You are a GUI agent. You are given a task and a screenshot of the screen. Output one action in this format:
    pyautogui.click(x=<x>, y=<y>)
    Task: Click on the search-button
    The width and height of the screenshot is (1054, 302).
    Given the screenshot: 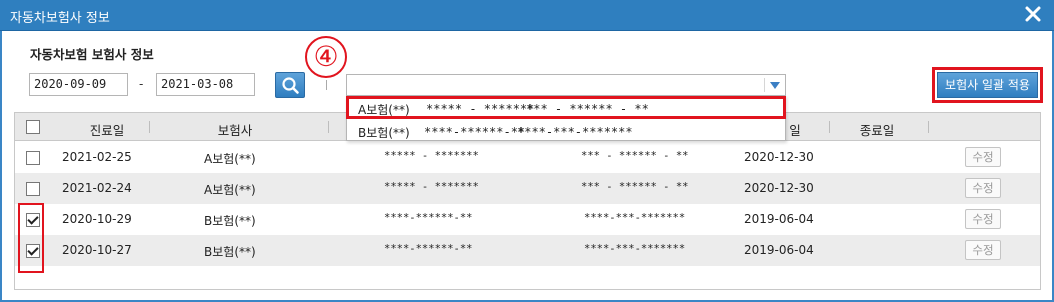 What is the action you would take?
    pyautogui.click(x=290, y=85)
    